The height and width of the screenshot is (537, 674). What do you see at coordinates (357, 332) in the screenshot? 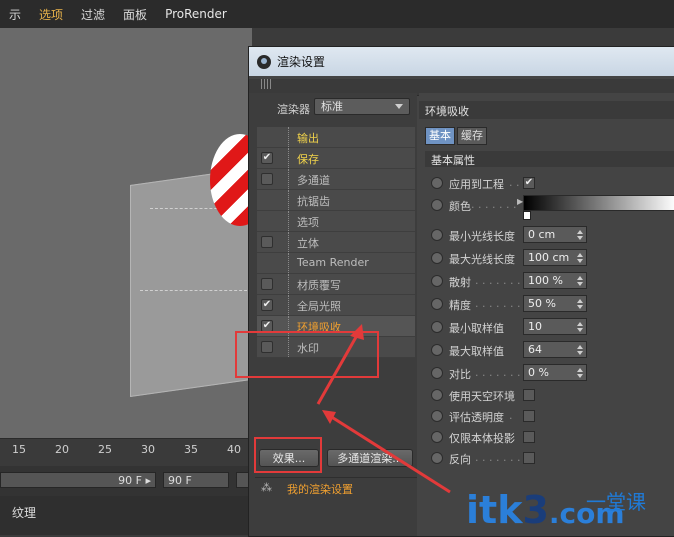
I see `arrow-head-icon` at bounding box center [357, 332].